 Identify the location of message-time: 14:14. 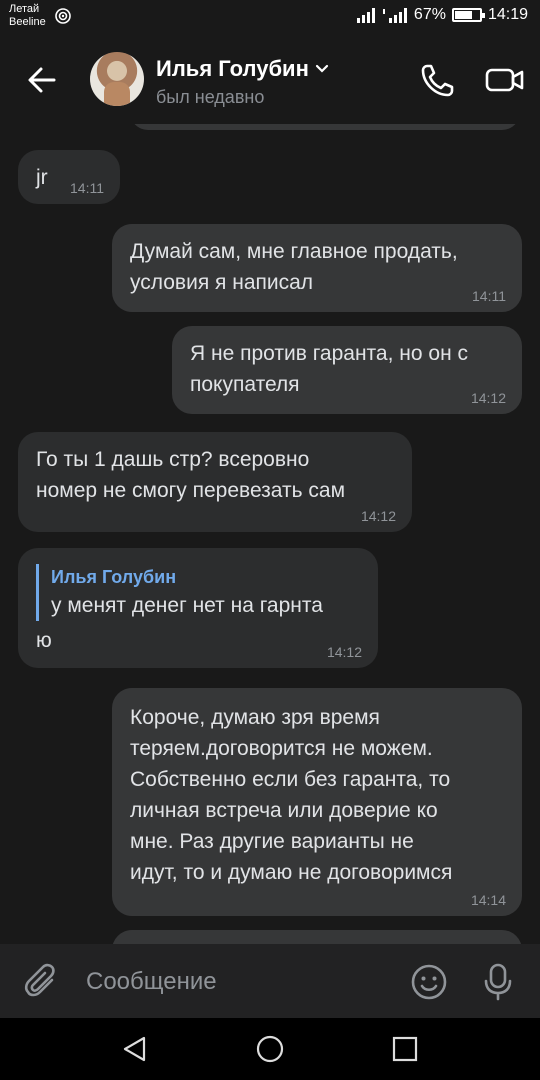
(488, 900).